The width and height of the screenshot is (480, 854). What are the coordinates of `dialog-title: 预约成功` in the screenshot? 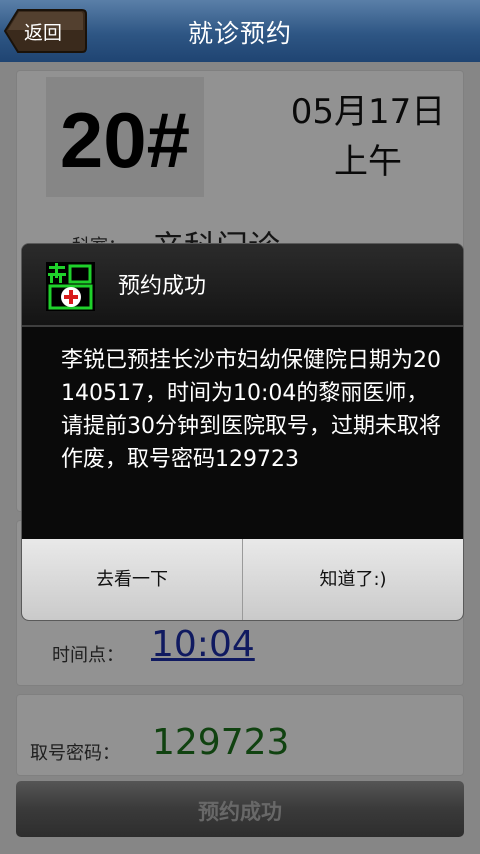 It's located at (162, 286).